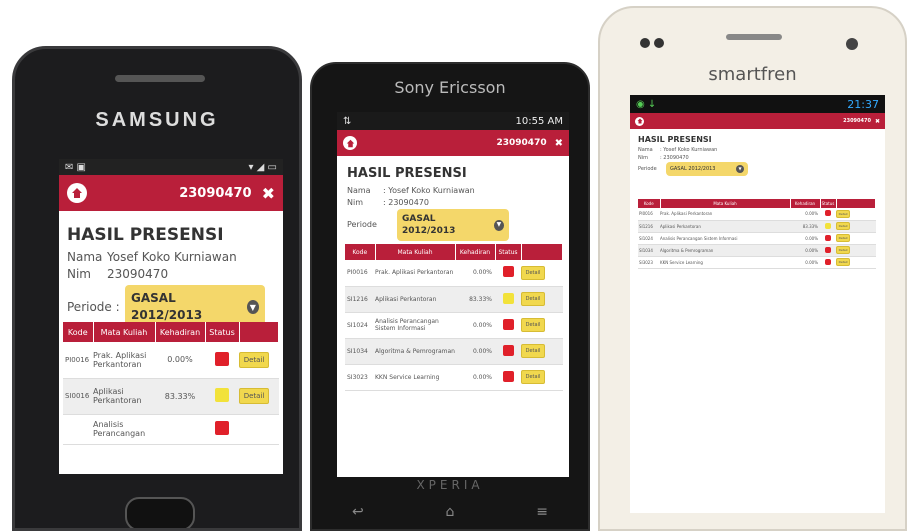  Describe the element at coordinates (646, 104) in the screenshot. I see `whatsapp-icon: ◉ ↓` at that location.